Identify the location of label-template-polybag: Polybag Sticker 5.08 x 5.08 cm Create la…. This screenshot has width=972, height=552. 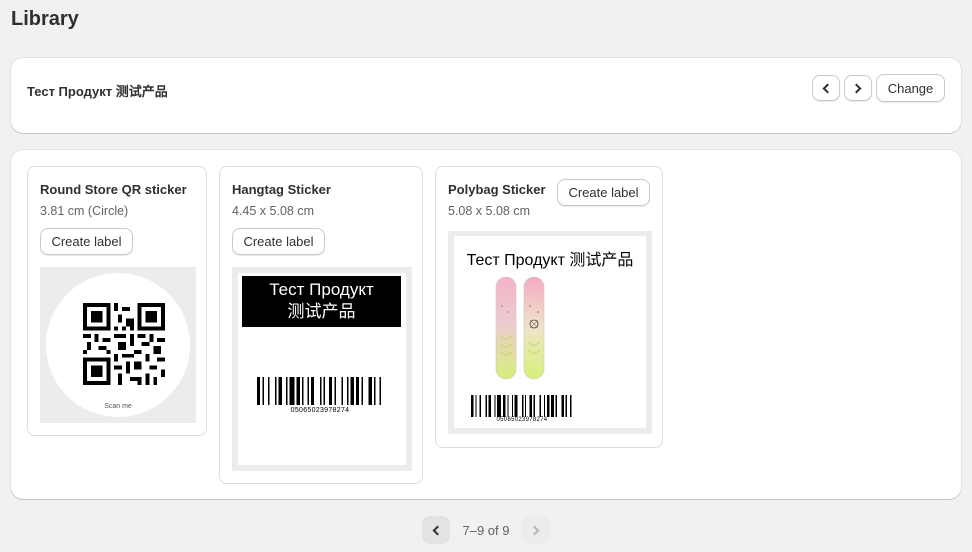
(549, 307).